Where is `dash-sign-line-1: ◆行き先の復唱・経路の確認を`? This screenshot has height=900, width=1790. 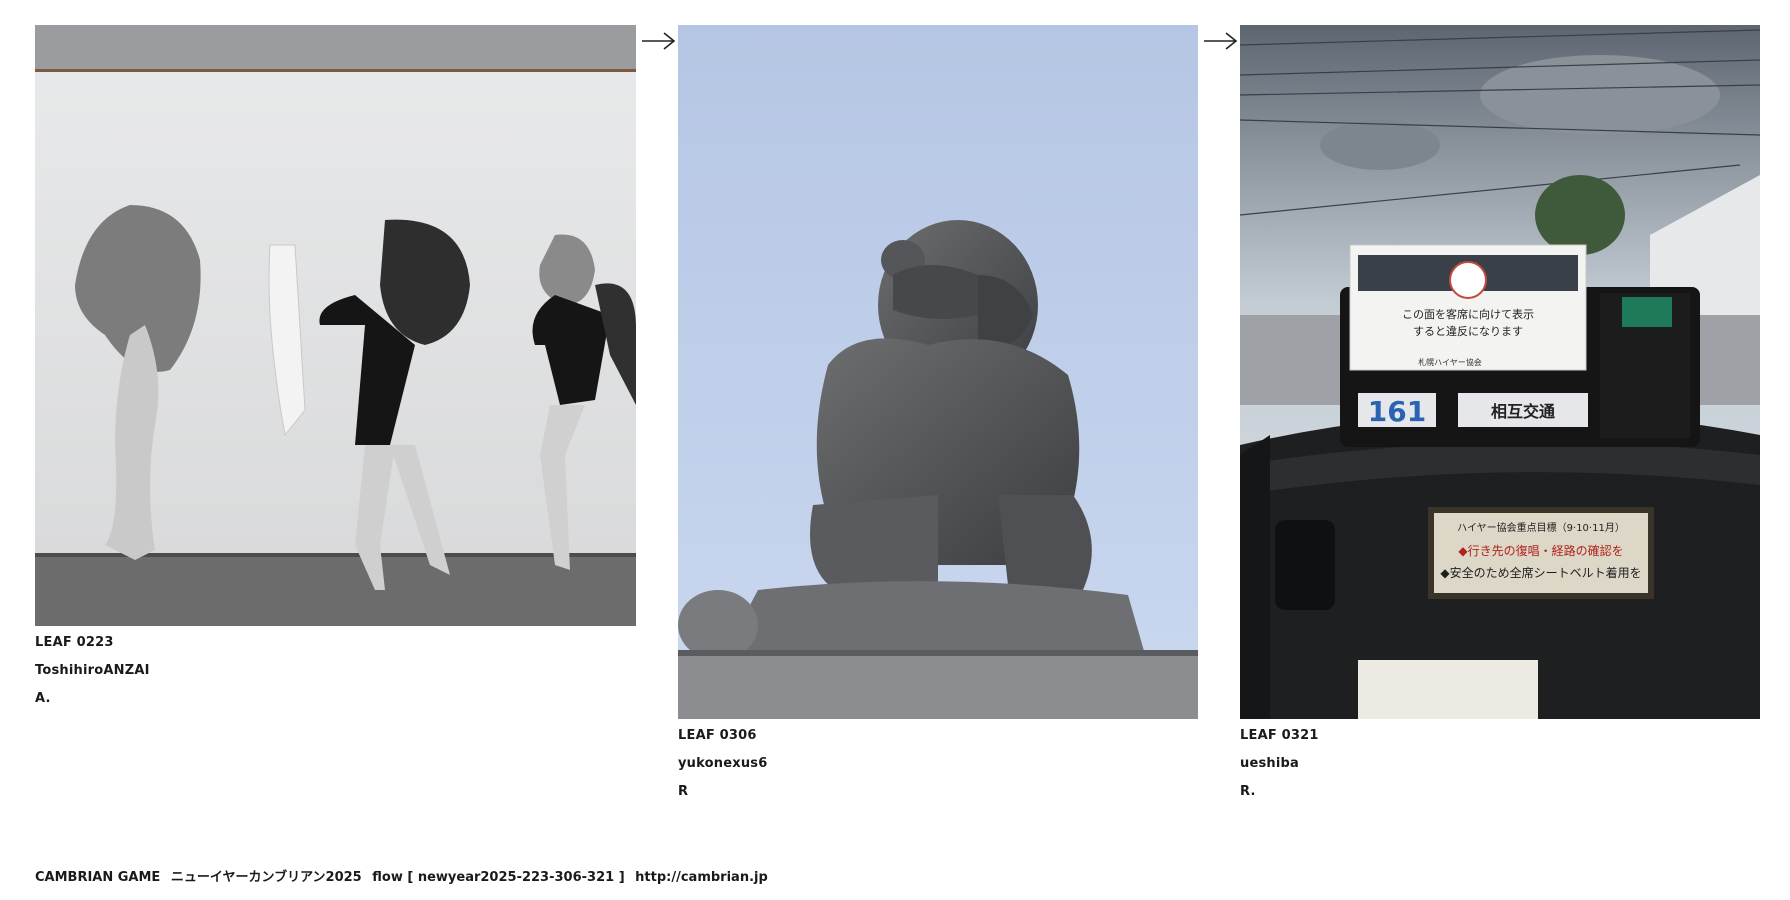 dash-sign-line-1: ◆行き先の復唱・経路の確認を is located at coordinates (1540, 550).